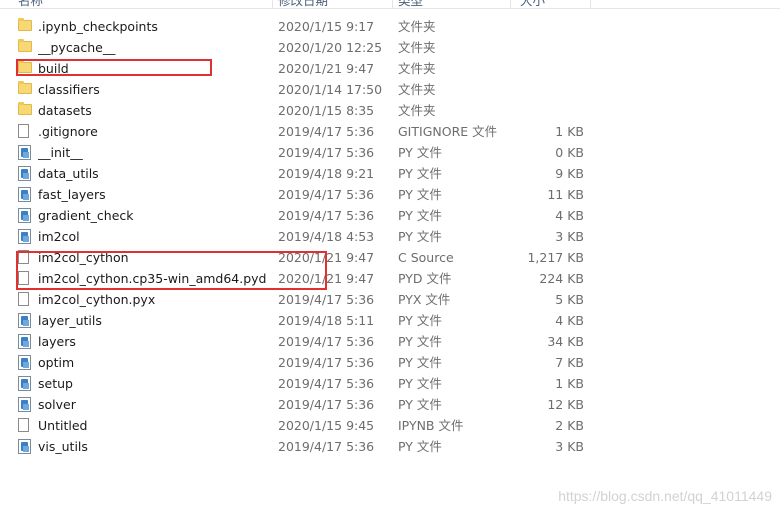 This screenshot has height=514, width=780. I want to click on file-row: .ipynb_checkpoints 2020/1/15 9:17 文件夹, so click(390, 26).